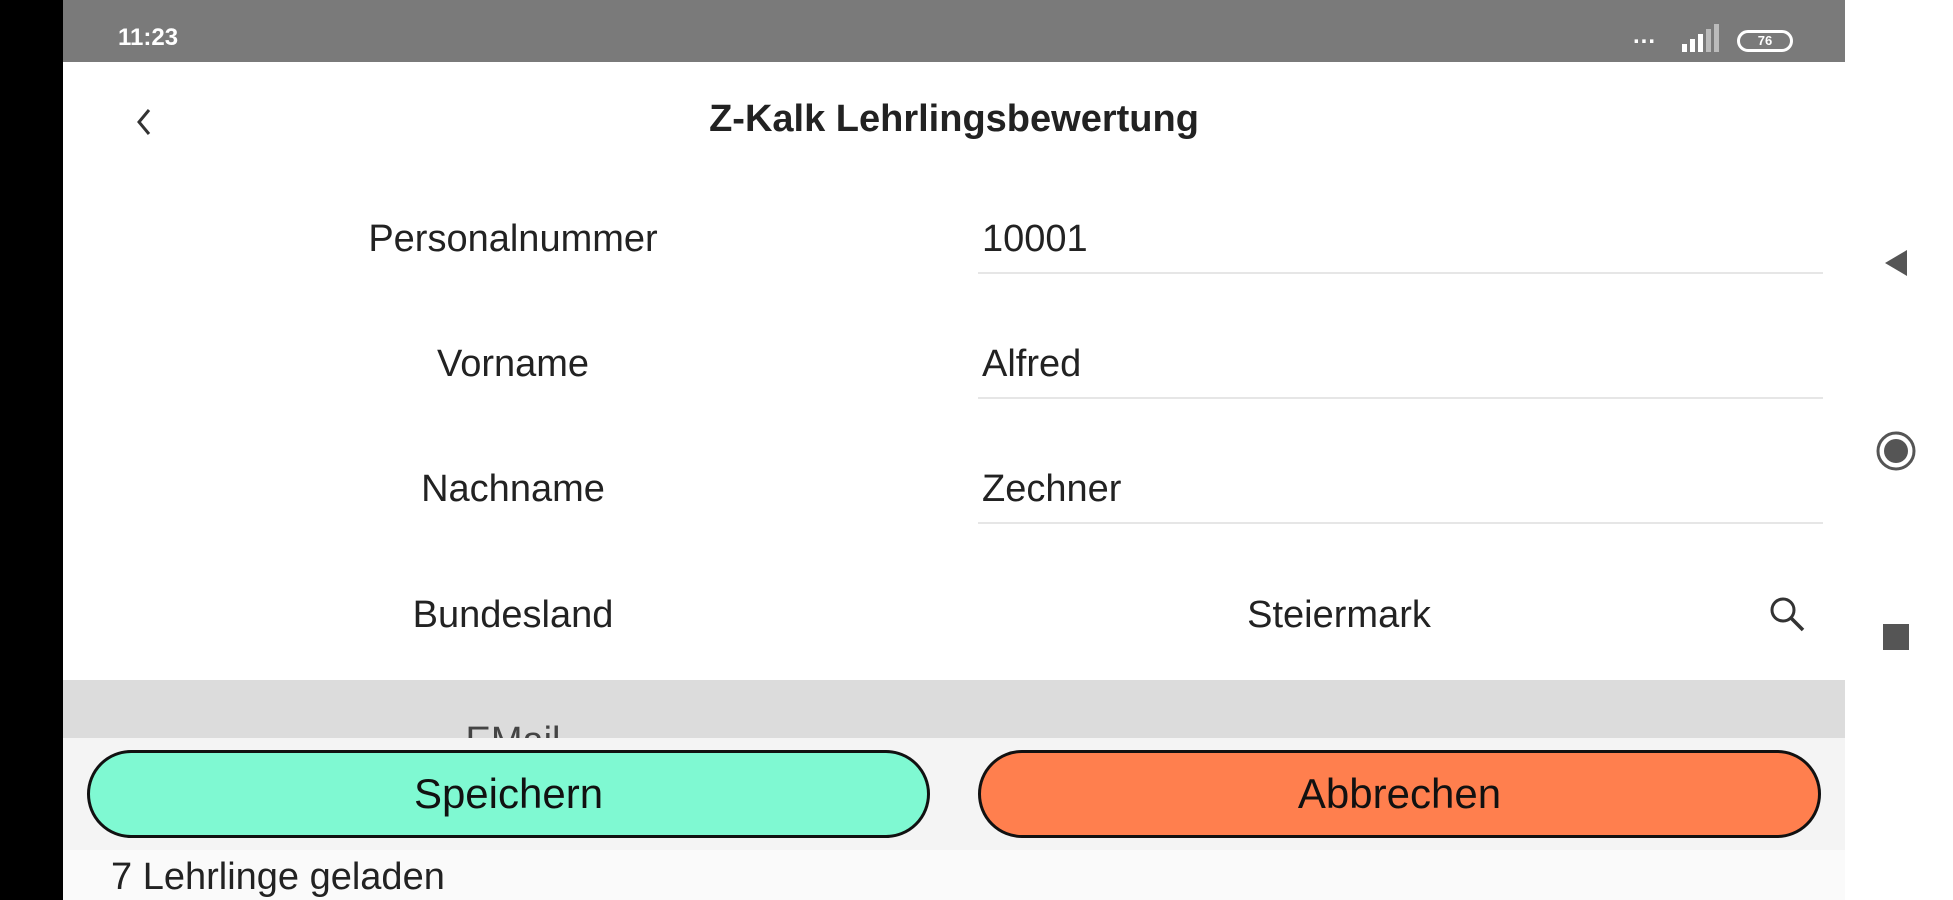 The image size is (1953, 900). What do you see at coordinates (1896, 637) in the screenshot?
I see `square-recent-icon` at bounding box center [1896, 637].